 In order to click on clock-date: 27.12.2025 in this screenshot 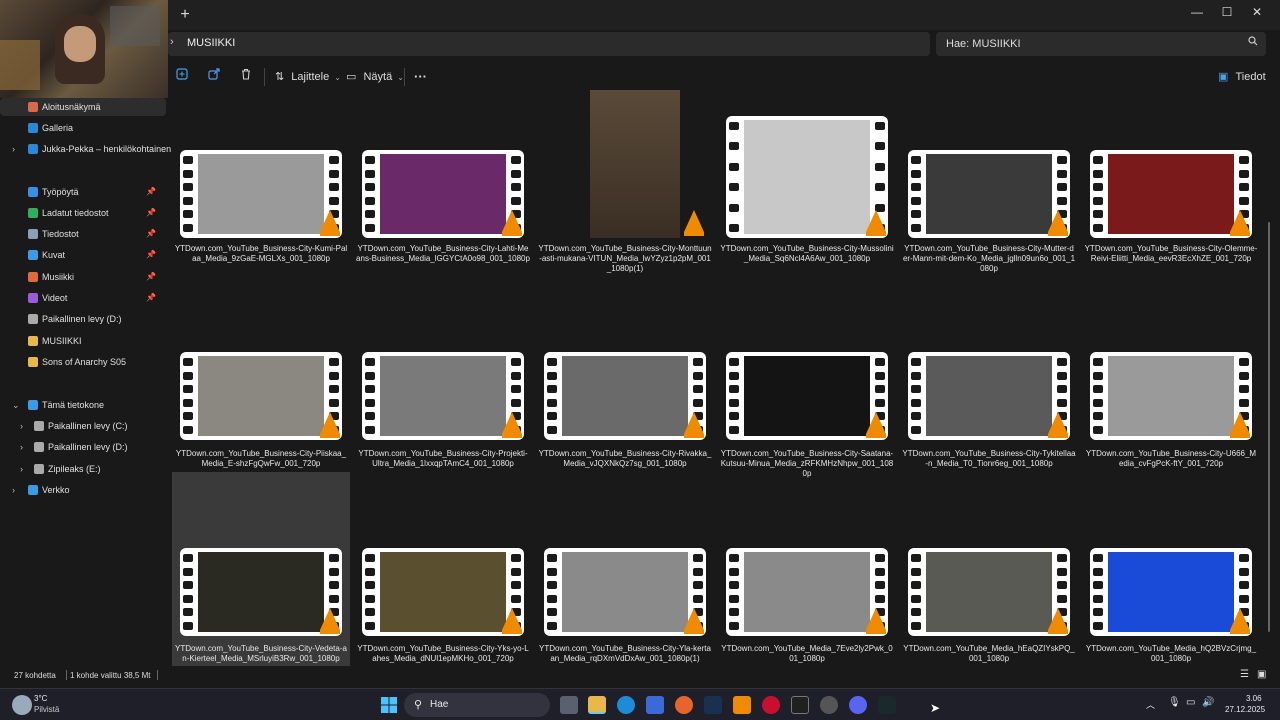, I will do `click(1245, 709)`.